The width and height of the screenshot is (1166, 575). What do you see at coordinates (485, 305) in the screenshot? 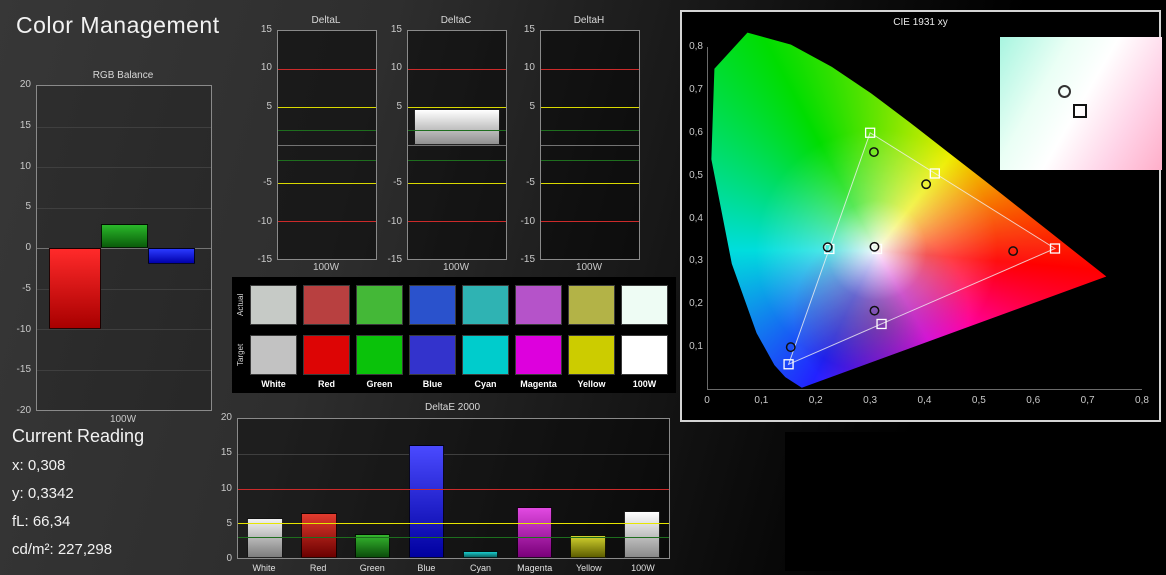
I see `actual-swatch-cyan` at bounding box center [485, 305].